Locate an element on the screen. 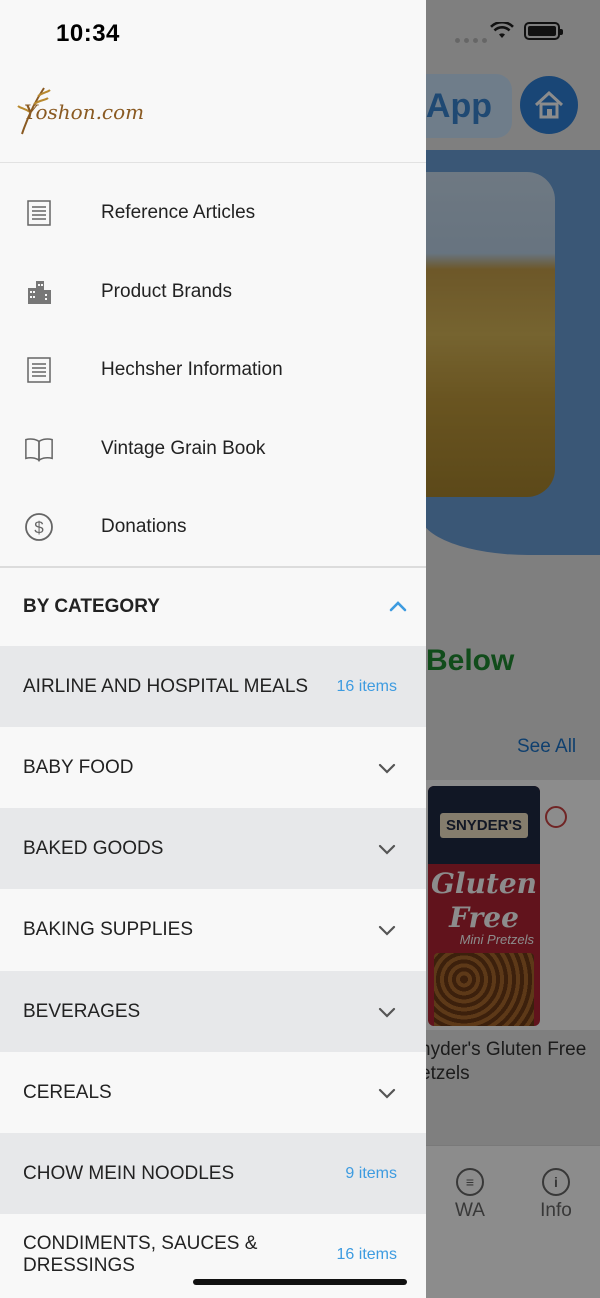  category-chow-mein-noodles: CHOW MEIN NOODLES 9 items is located at coordinates (213, 1173).